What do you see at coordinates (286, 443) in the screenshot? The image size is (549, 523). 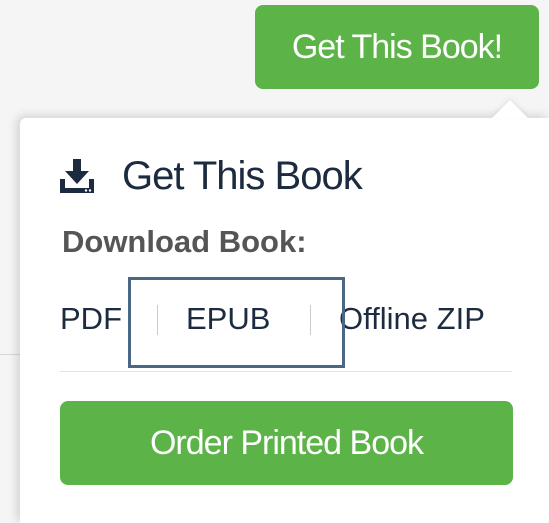 I see `order-printed-book-button: Order Printed Book` at bounding box center [286, 443].